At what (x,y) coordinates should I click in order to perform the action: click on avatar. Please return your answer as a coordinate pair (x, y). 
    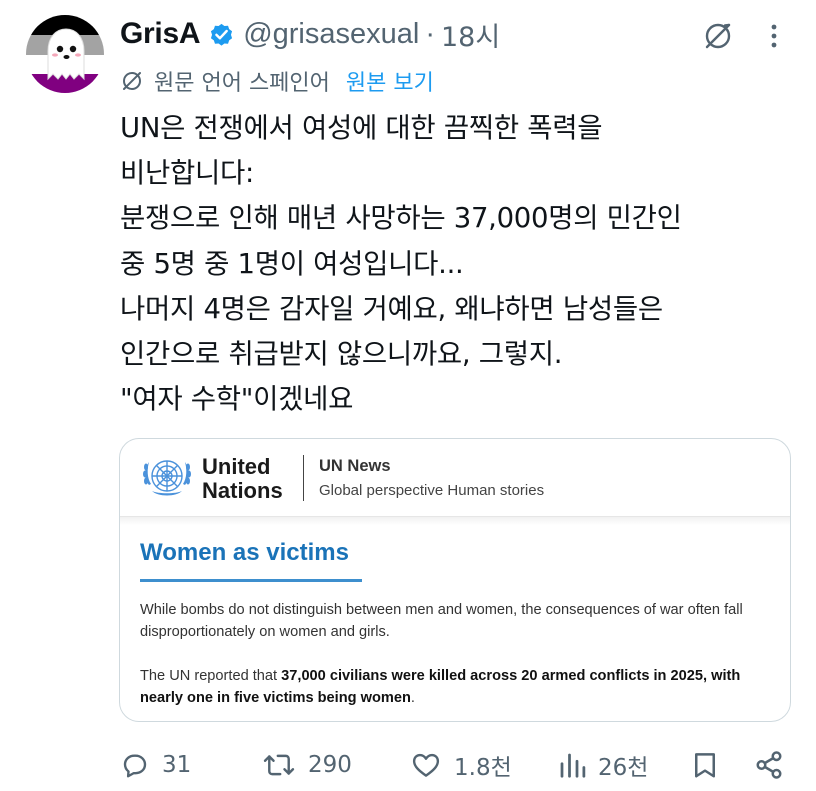
    Looking at the image, I should click on (65, 54).